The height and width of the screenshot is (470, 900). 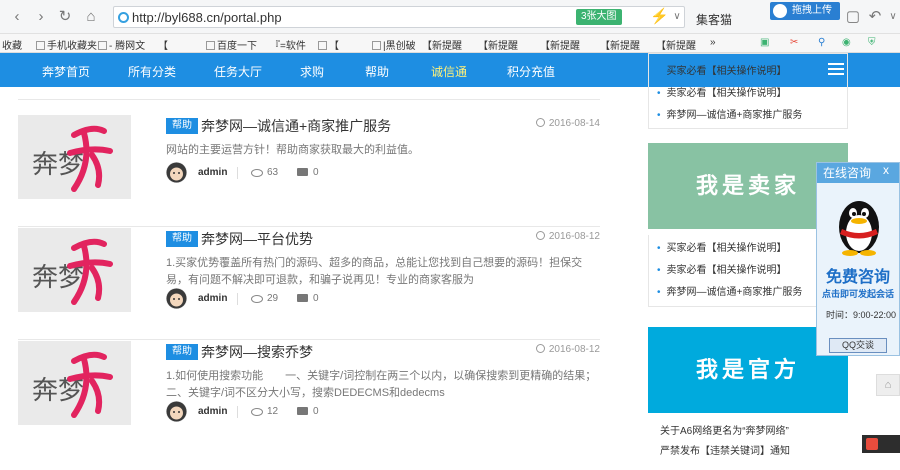 I want to click on article-meta: admin 12 0, so click(x=316, y=412).